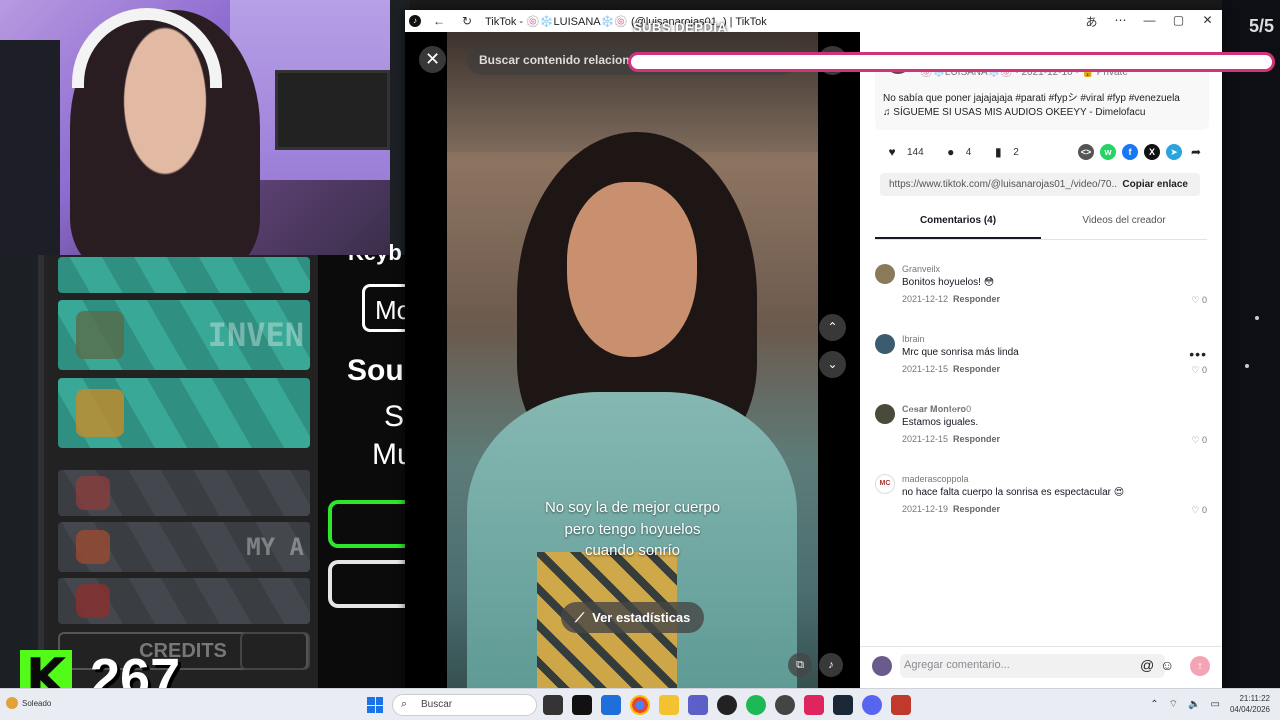 The image size is (1280, 720). What do you see at coordinates (785, 705) in the screenshot?
I see `obs-icon` at bounding box center [785, 705].